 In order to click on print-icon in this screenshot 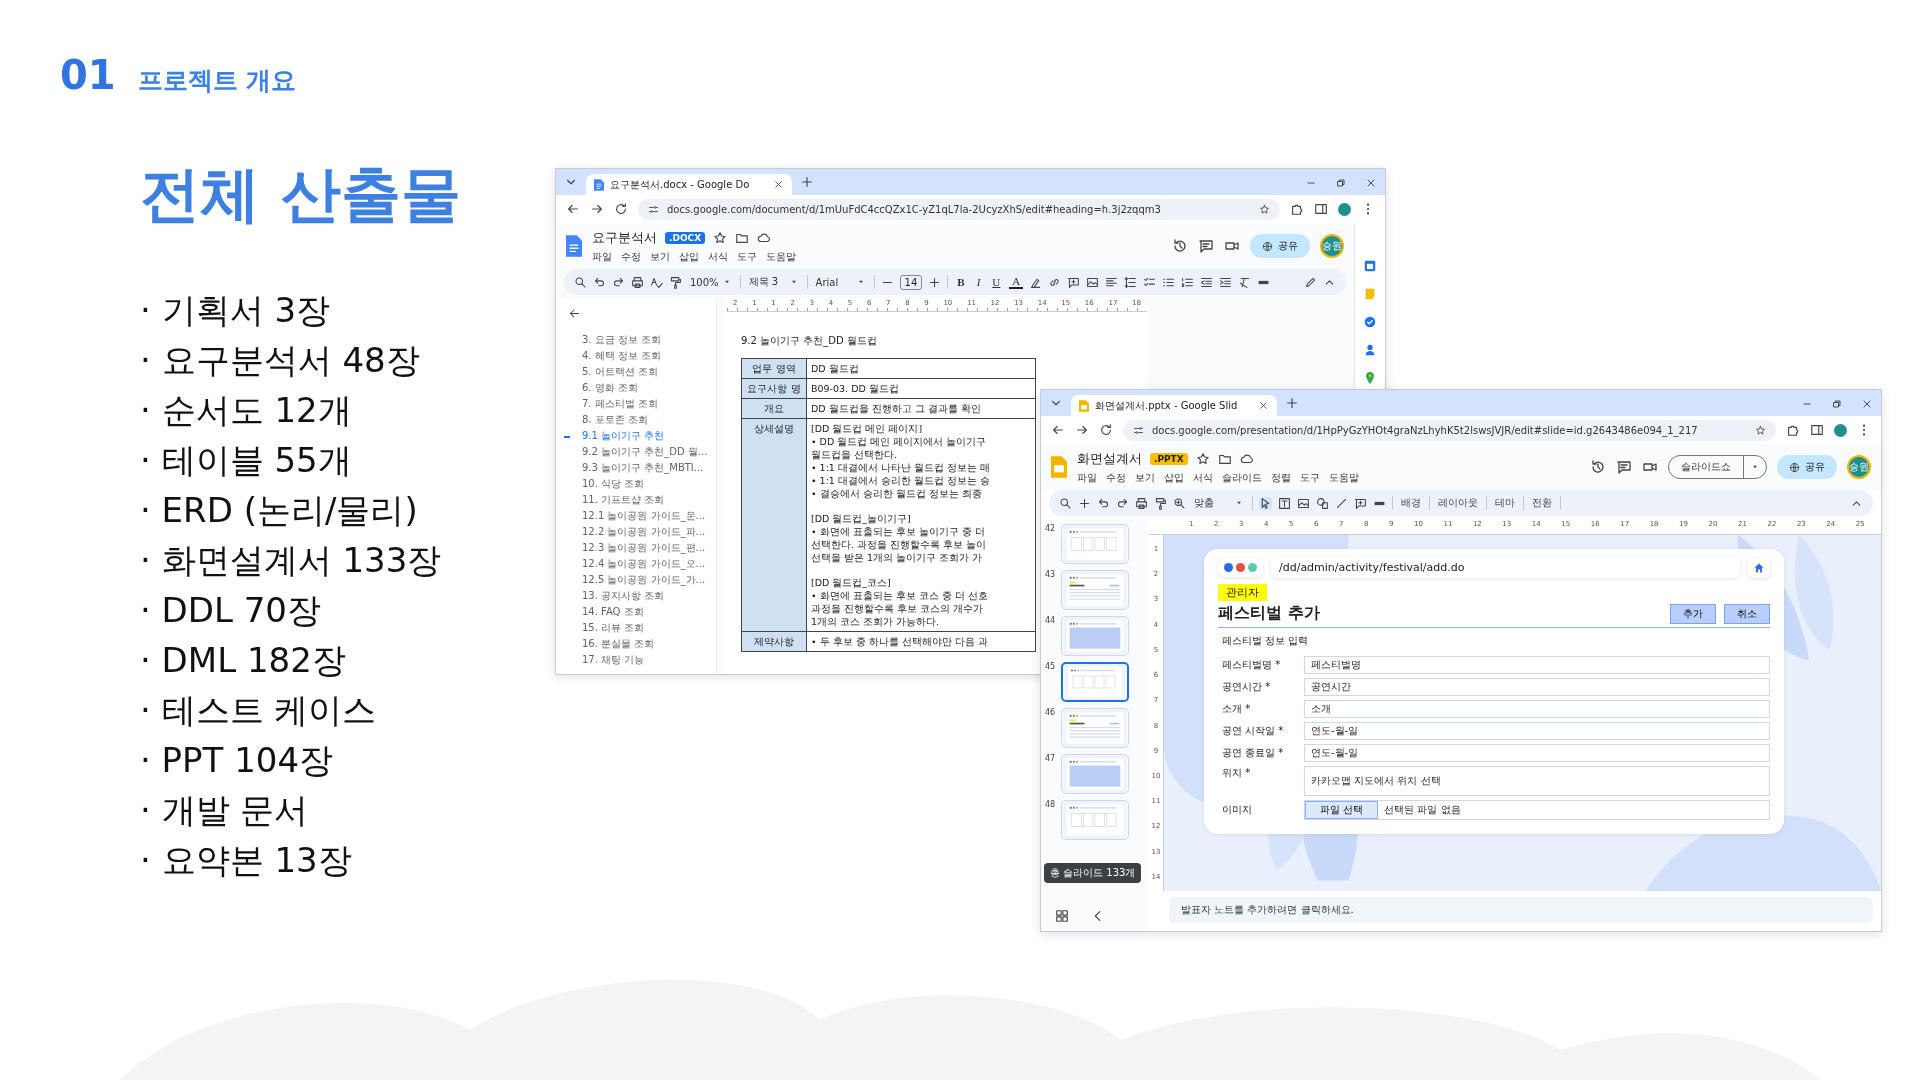, I will do `click(1141, 503)`.